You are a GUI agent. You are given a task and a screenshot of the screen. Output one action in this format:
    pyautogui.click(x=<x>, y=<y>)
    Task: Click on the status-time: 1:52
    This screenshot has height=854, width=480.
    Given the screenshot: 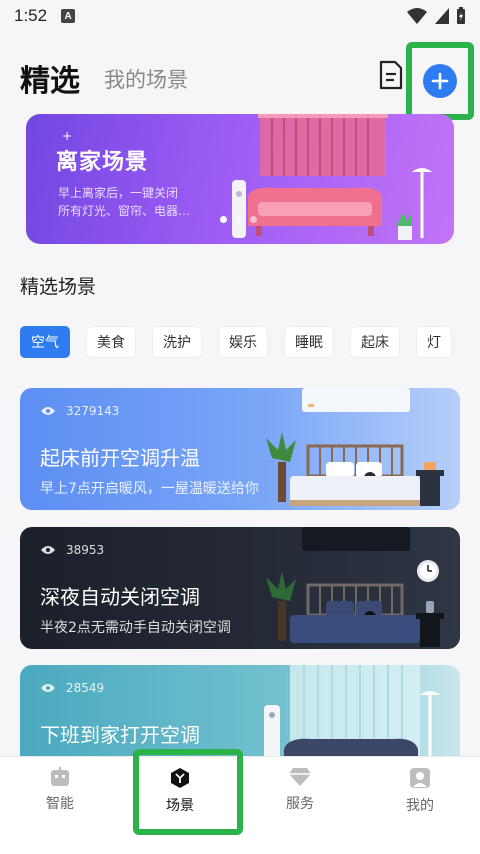 What is the action you would take?
    pyautogui.click(x=31, y=15)
    